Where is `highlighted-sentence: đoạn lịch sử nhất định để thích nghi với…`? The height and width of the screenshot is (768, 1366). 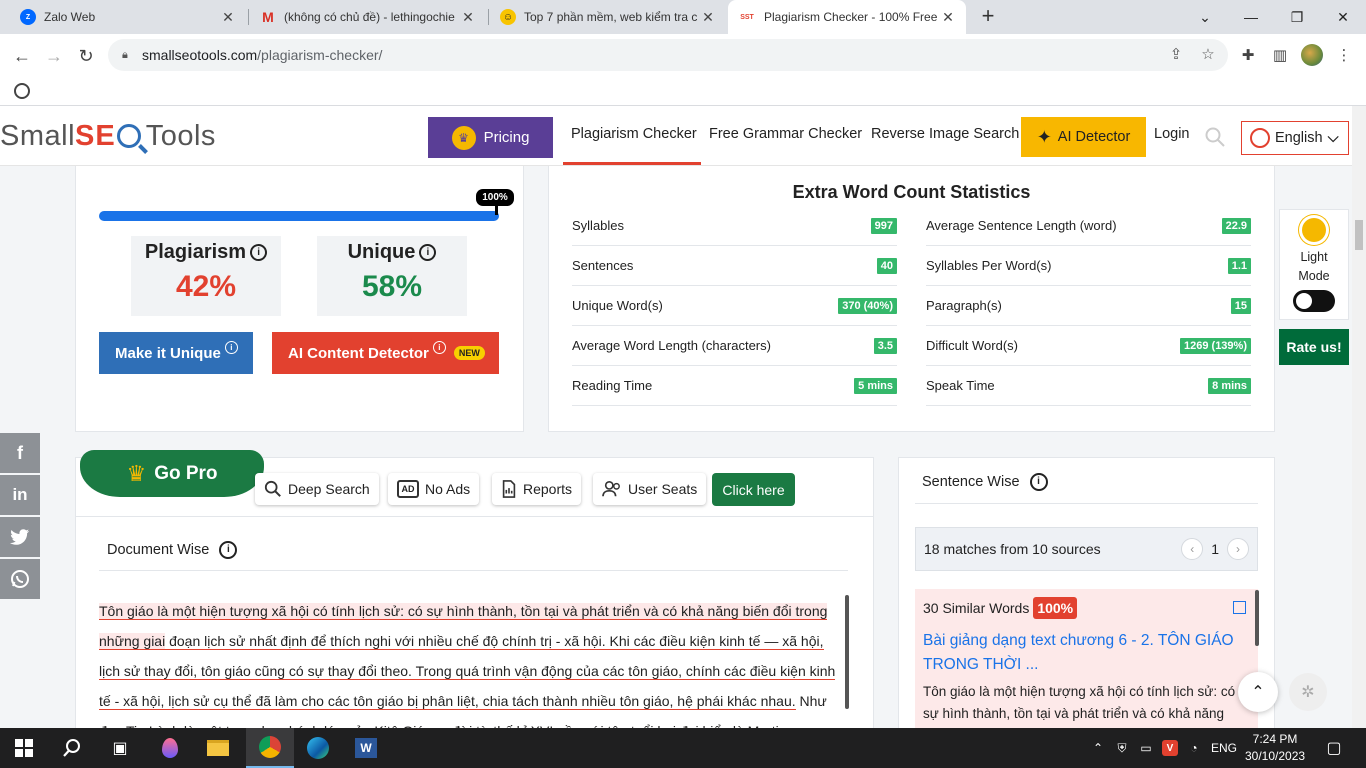 highlighted-sentence: đoạn lịch sử nhất định để thích nghi với… is located at coordinates (385, 641).